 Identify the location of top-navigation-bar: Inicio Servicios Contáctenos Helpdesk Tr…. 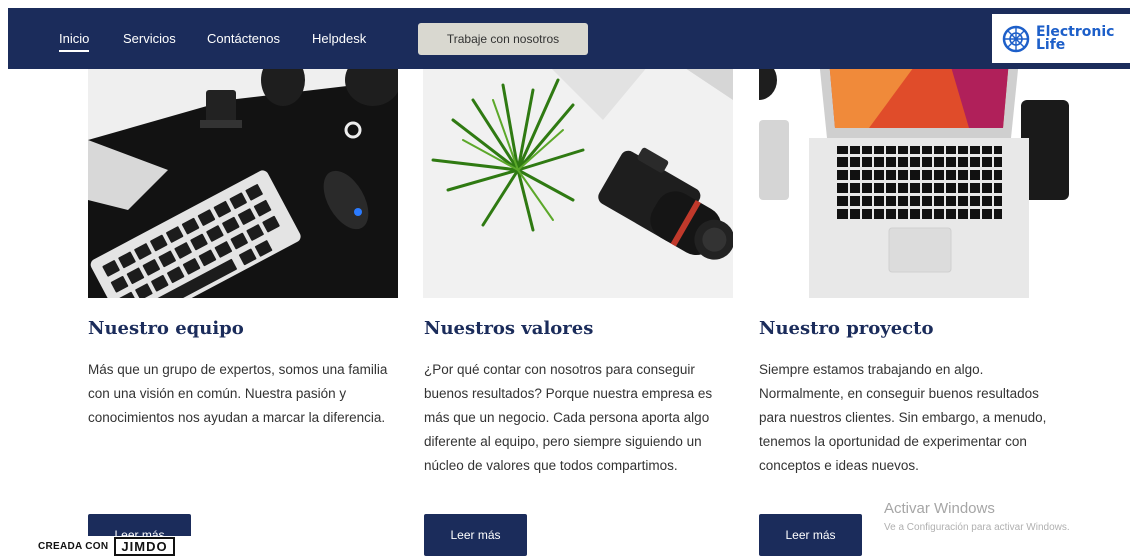
(569, 38).